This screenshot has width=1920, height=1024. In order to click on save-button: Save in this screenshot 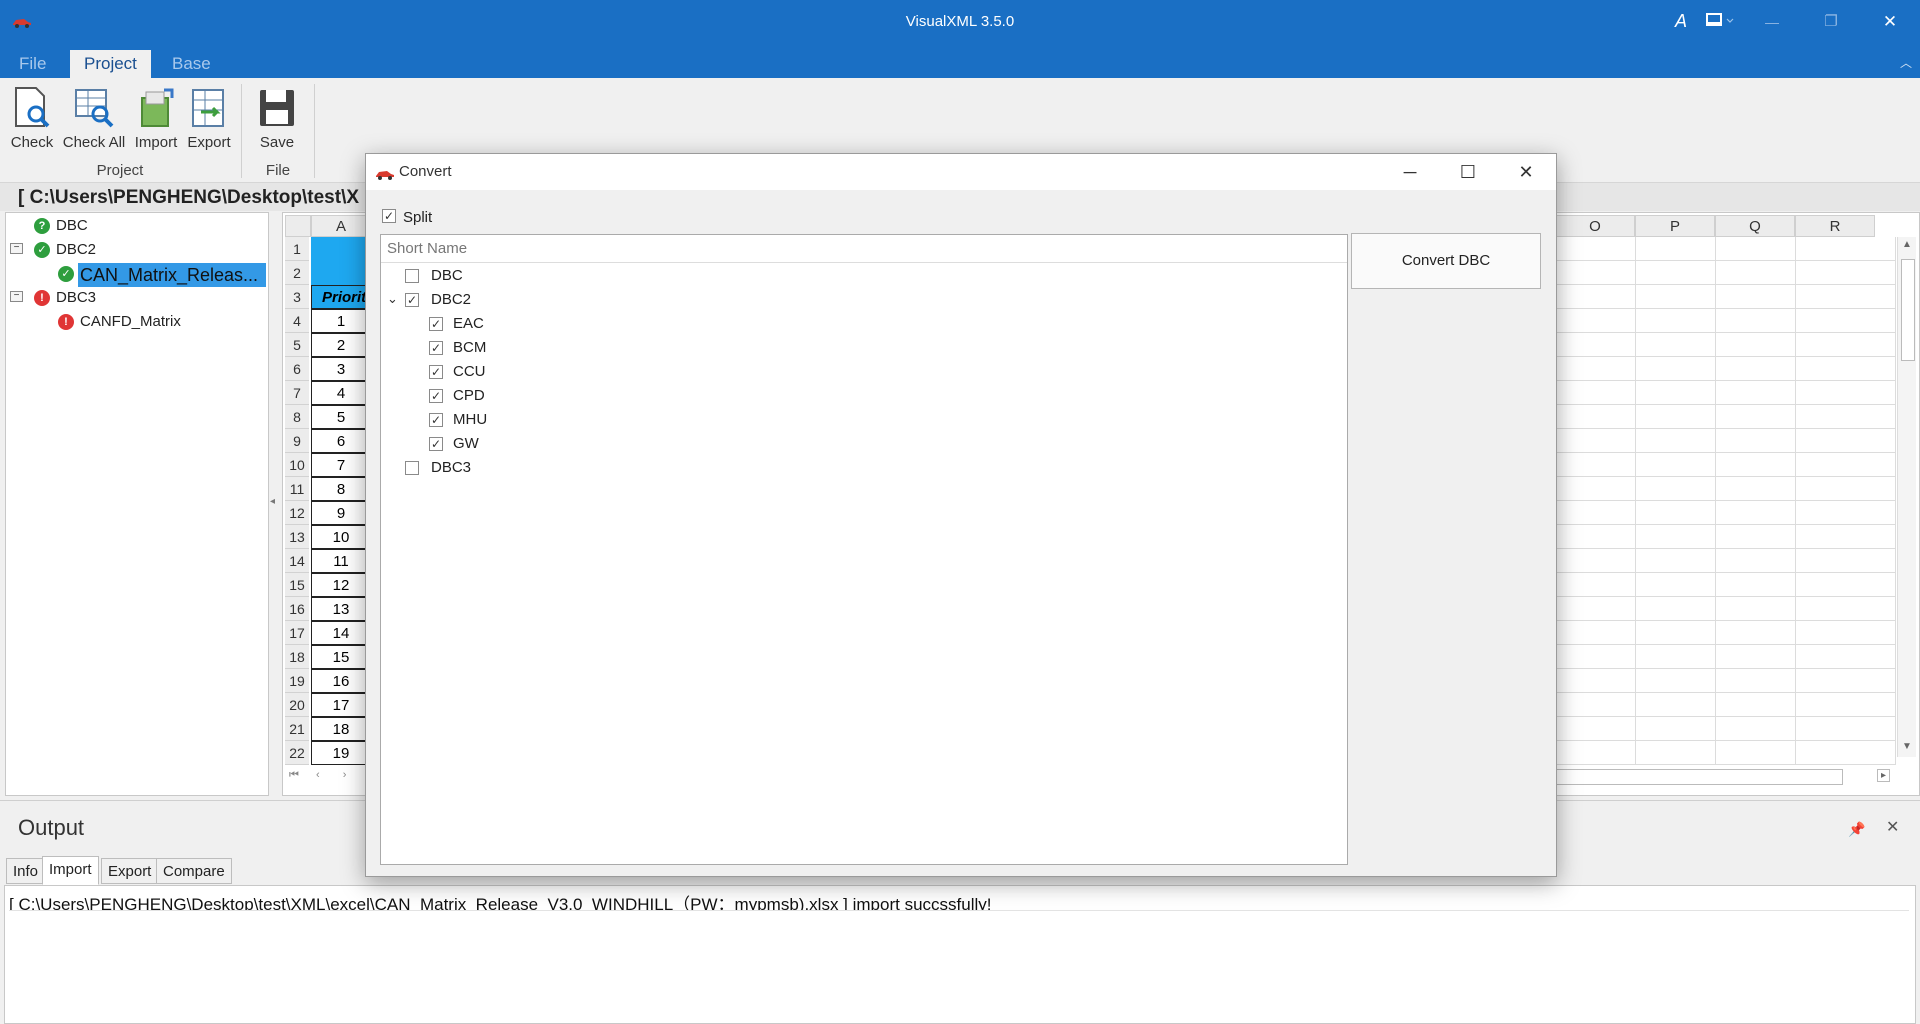, I will do `click(277, 118)`.